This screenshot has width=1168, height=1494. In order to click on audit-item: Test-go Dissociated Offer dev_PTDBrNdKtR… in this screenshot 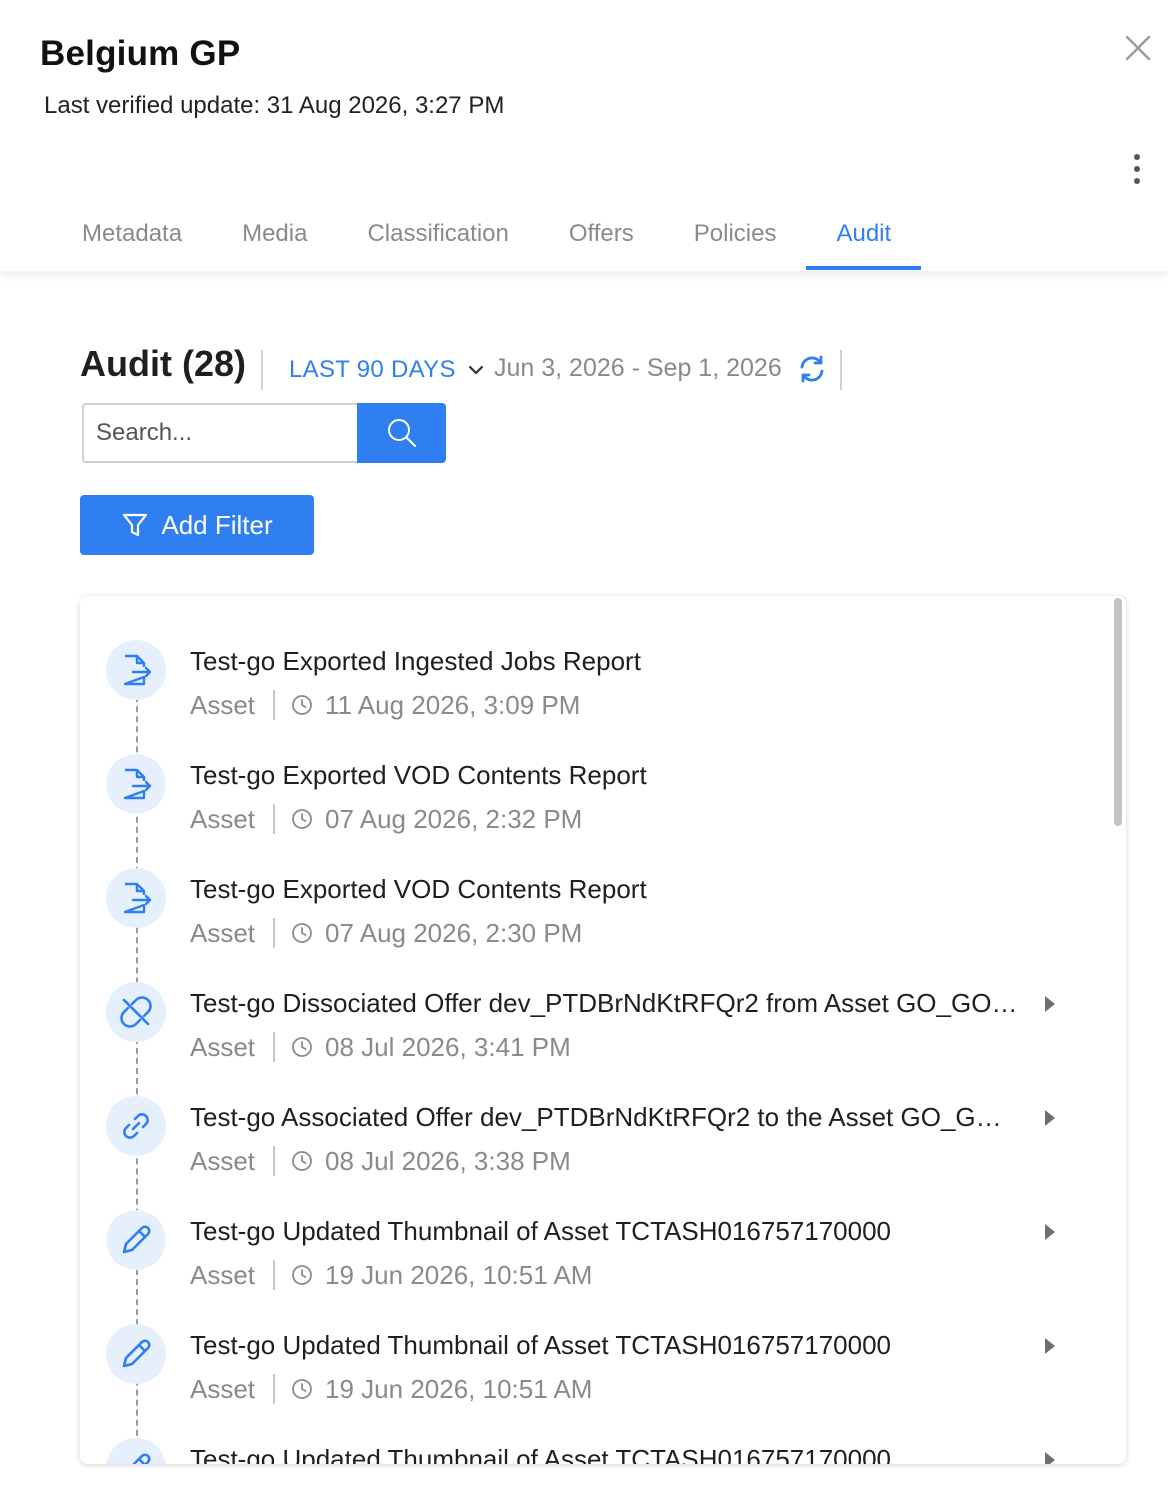, I will do `click(590, 1000)`.